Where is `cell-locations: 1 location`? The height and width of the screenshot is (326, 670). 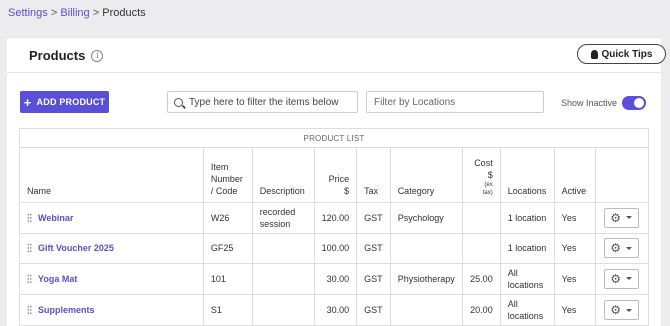
cell-locations: 1 location is located at coordinates (527, 218).